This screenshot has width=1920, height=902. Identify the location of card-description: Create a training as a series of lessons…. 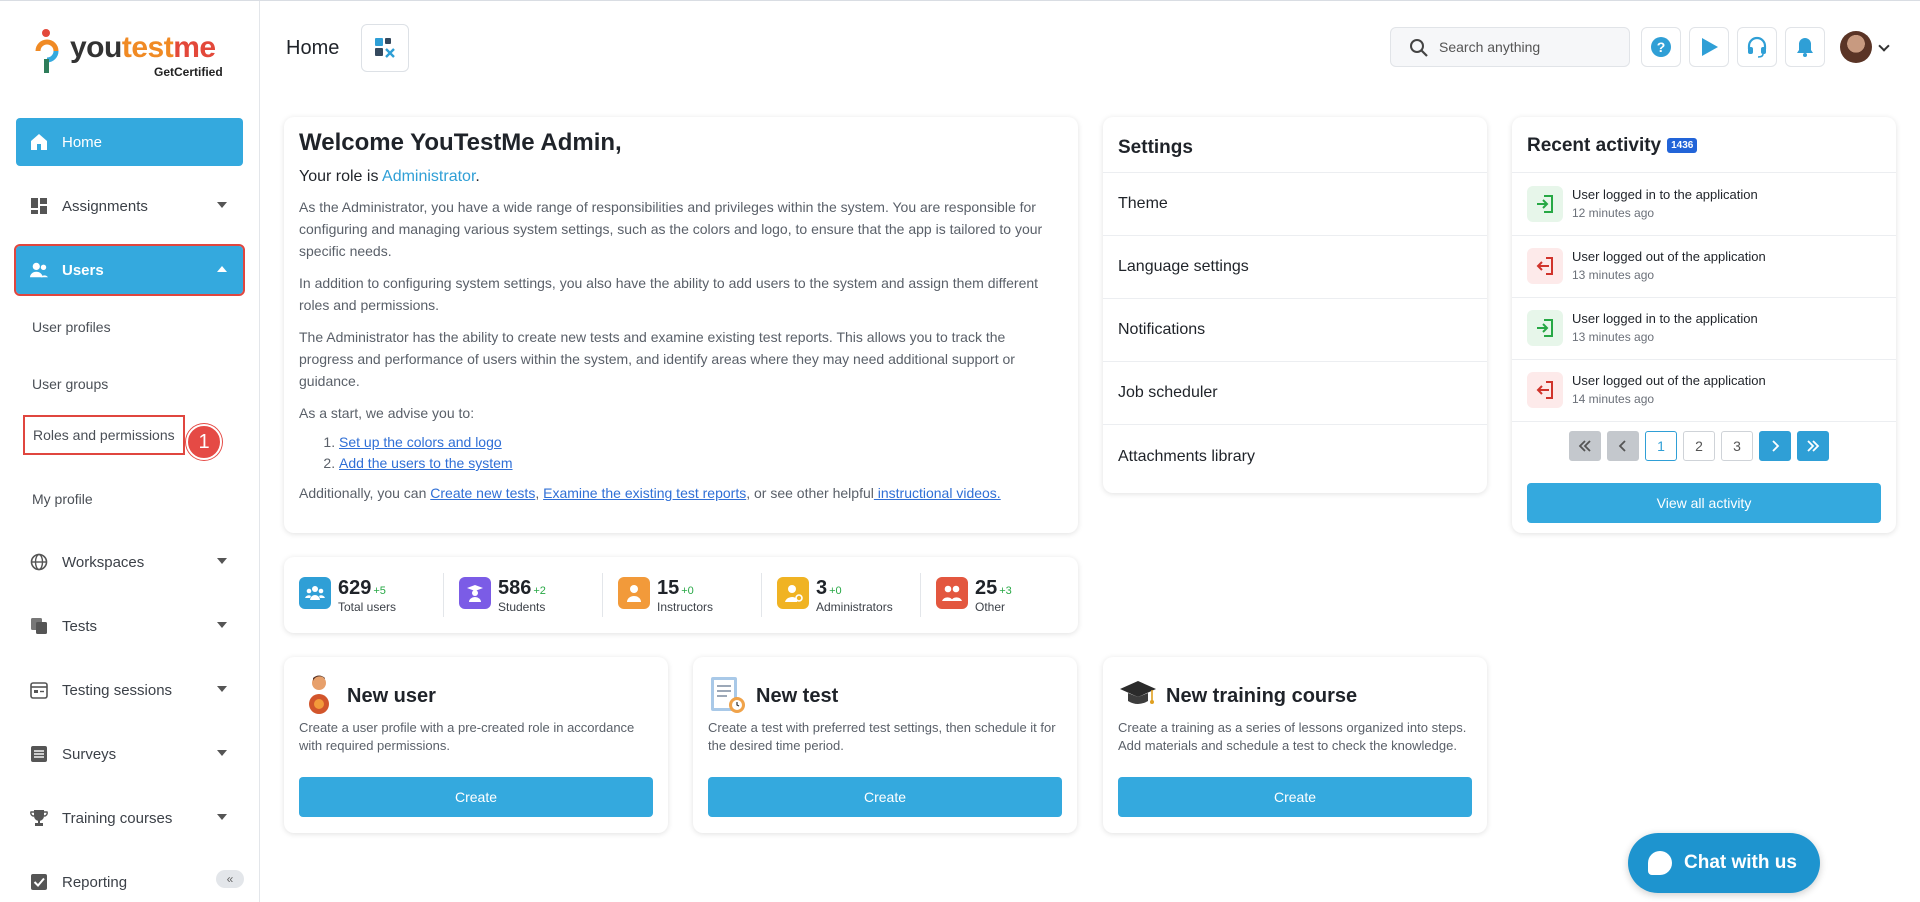
(1292, 736).